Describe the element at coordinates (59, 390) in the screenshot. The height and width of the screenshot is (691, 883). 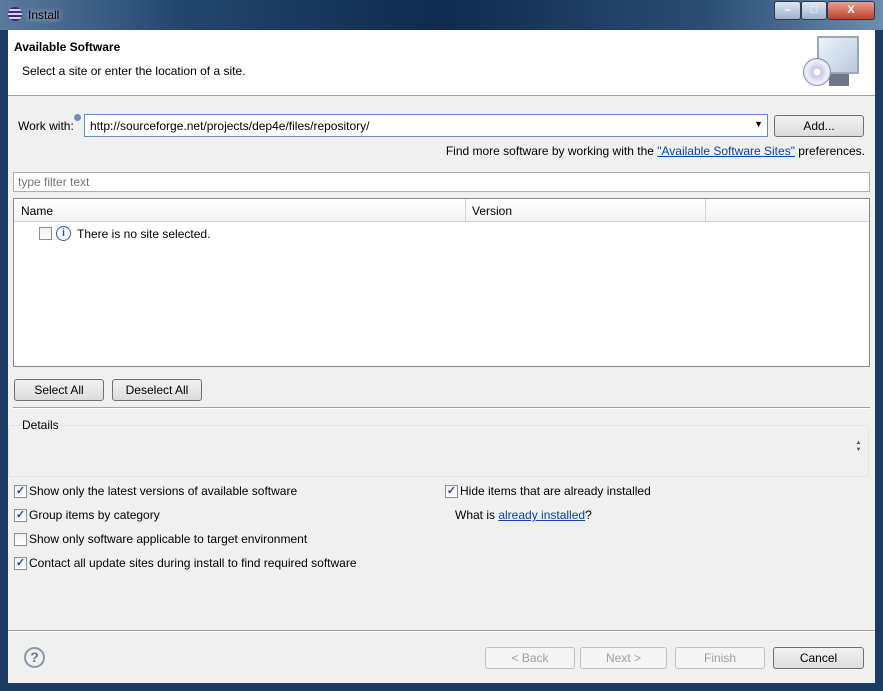
I see `select-all-button: Select All` at that location.